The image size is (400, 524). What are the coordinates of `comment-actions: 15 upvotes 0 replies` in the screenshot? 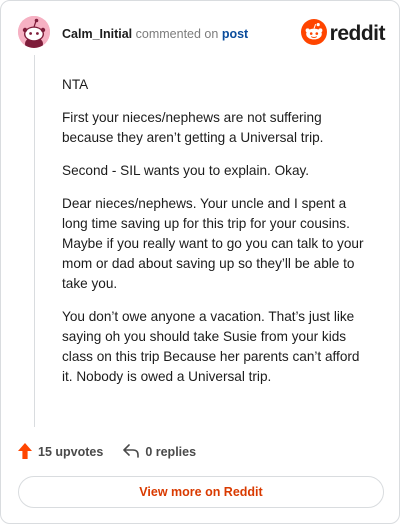 It's located at (107, 452).